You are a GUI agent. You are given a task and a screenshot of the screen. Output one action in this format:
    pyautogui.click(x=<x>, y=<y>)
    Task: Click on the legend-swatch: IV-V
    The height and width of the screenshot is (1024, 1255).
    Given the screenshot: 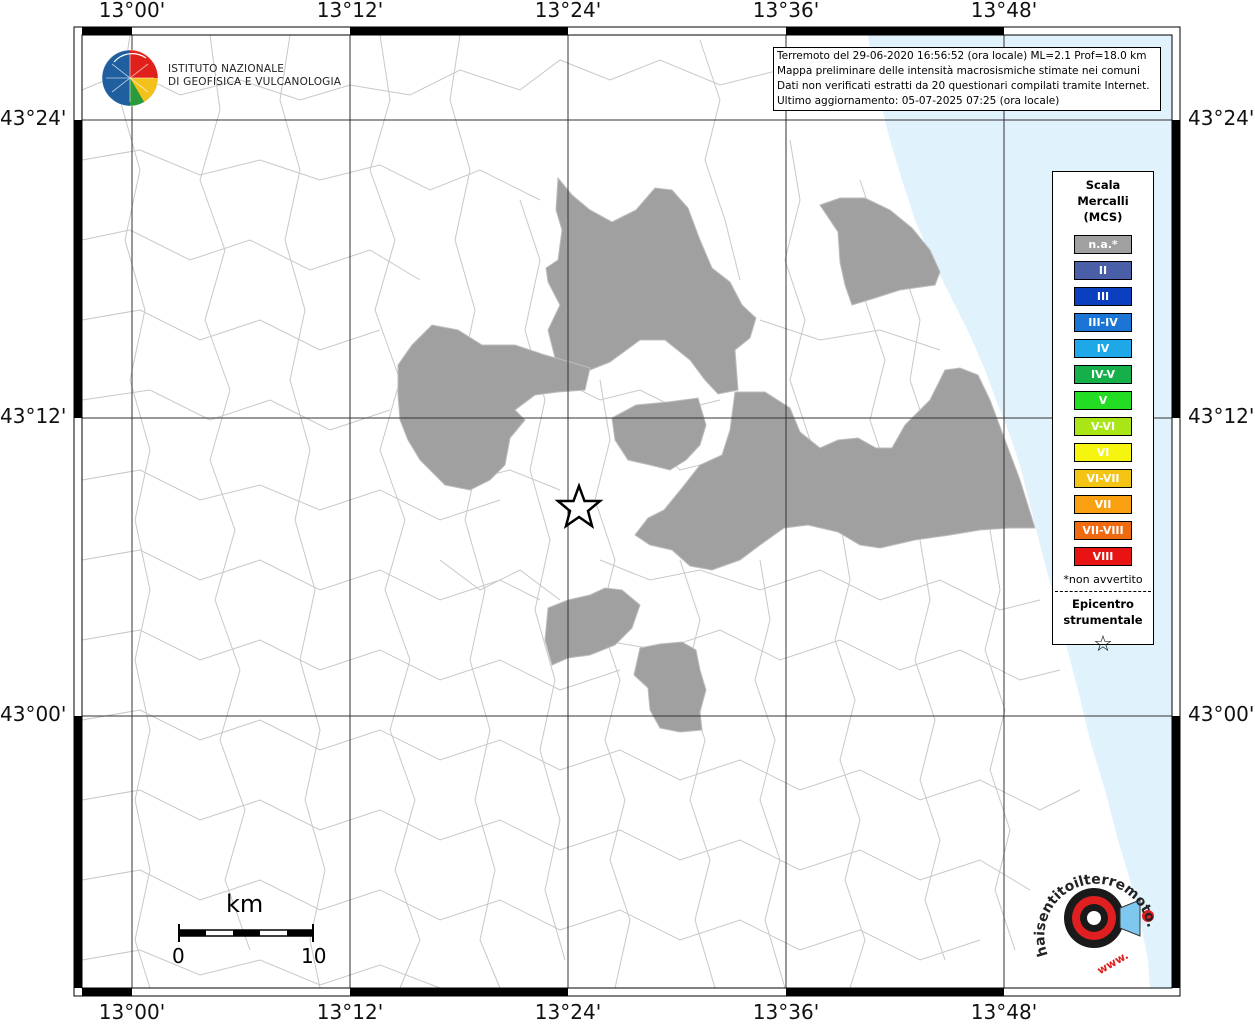 What is the action you would take?
    pyautogui.click(x=1103, y=374)
    